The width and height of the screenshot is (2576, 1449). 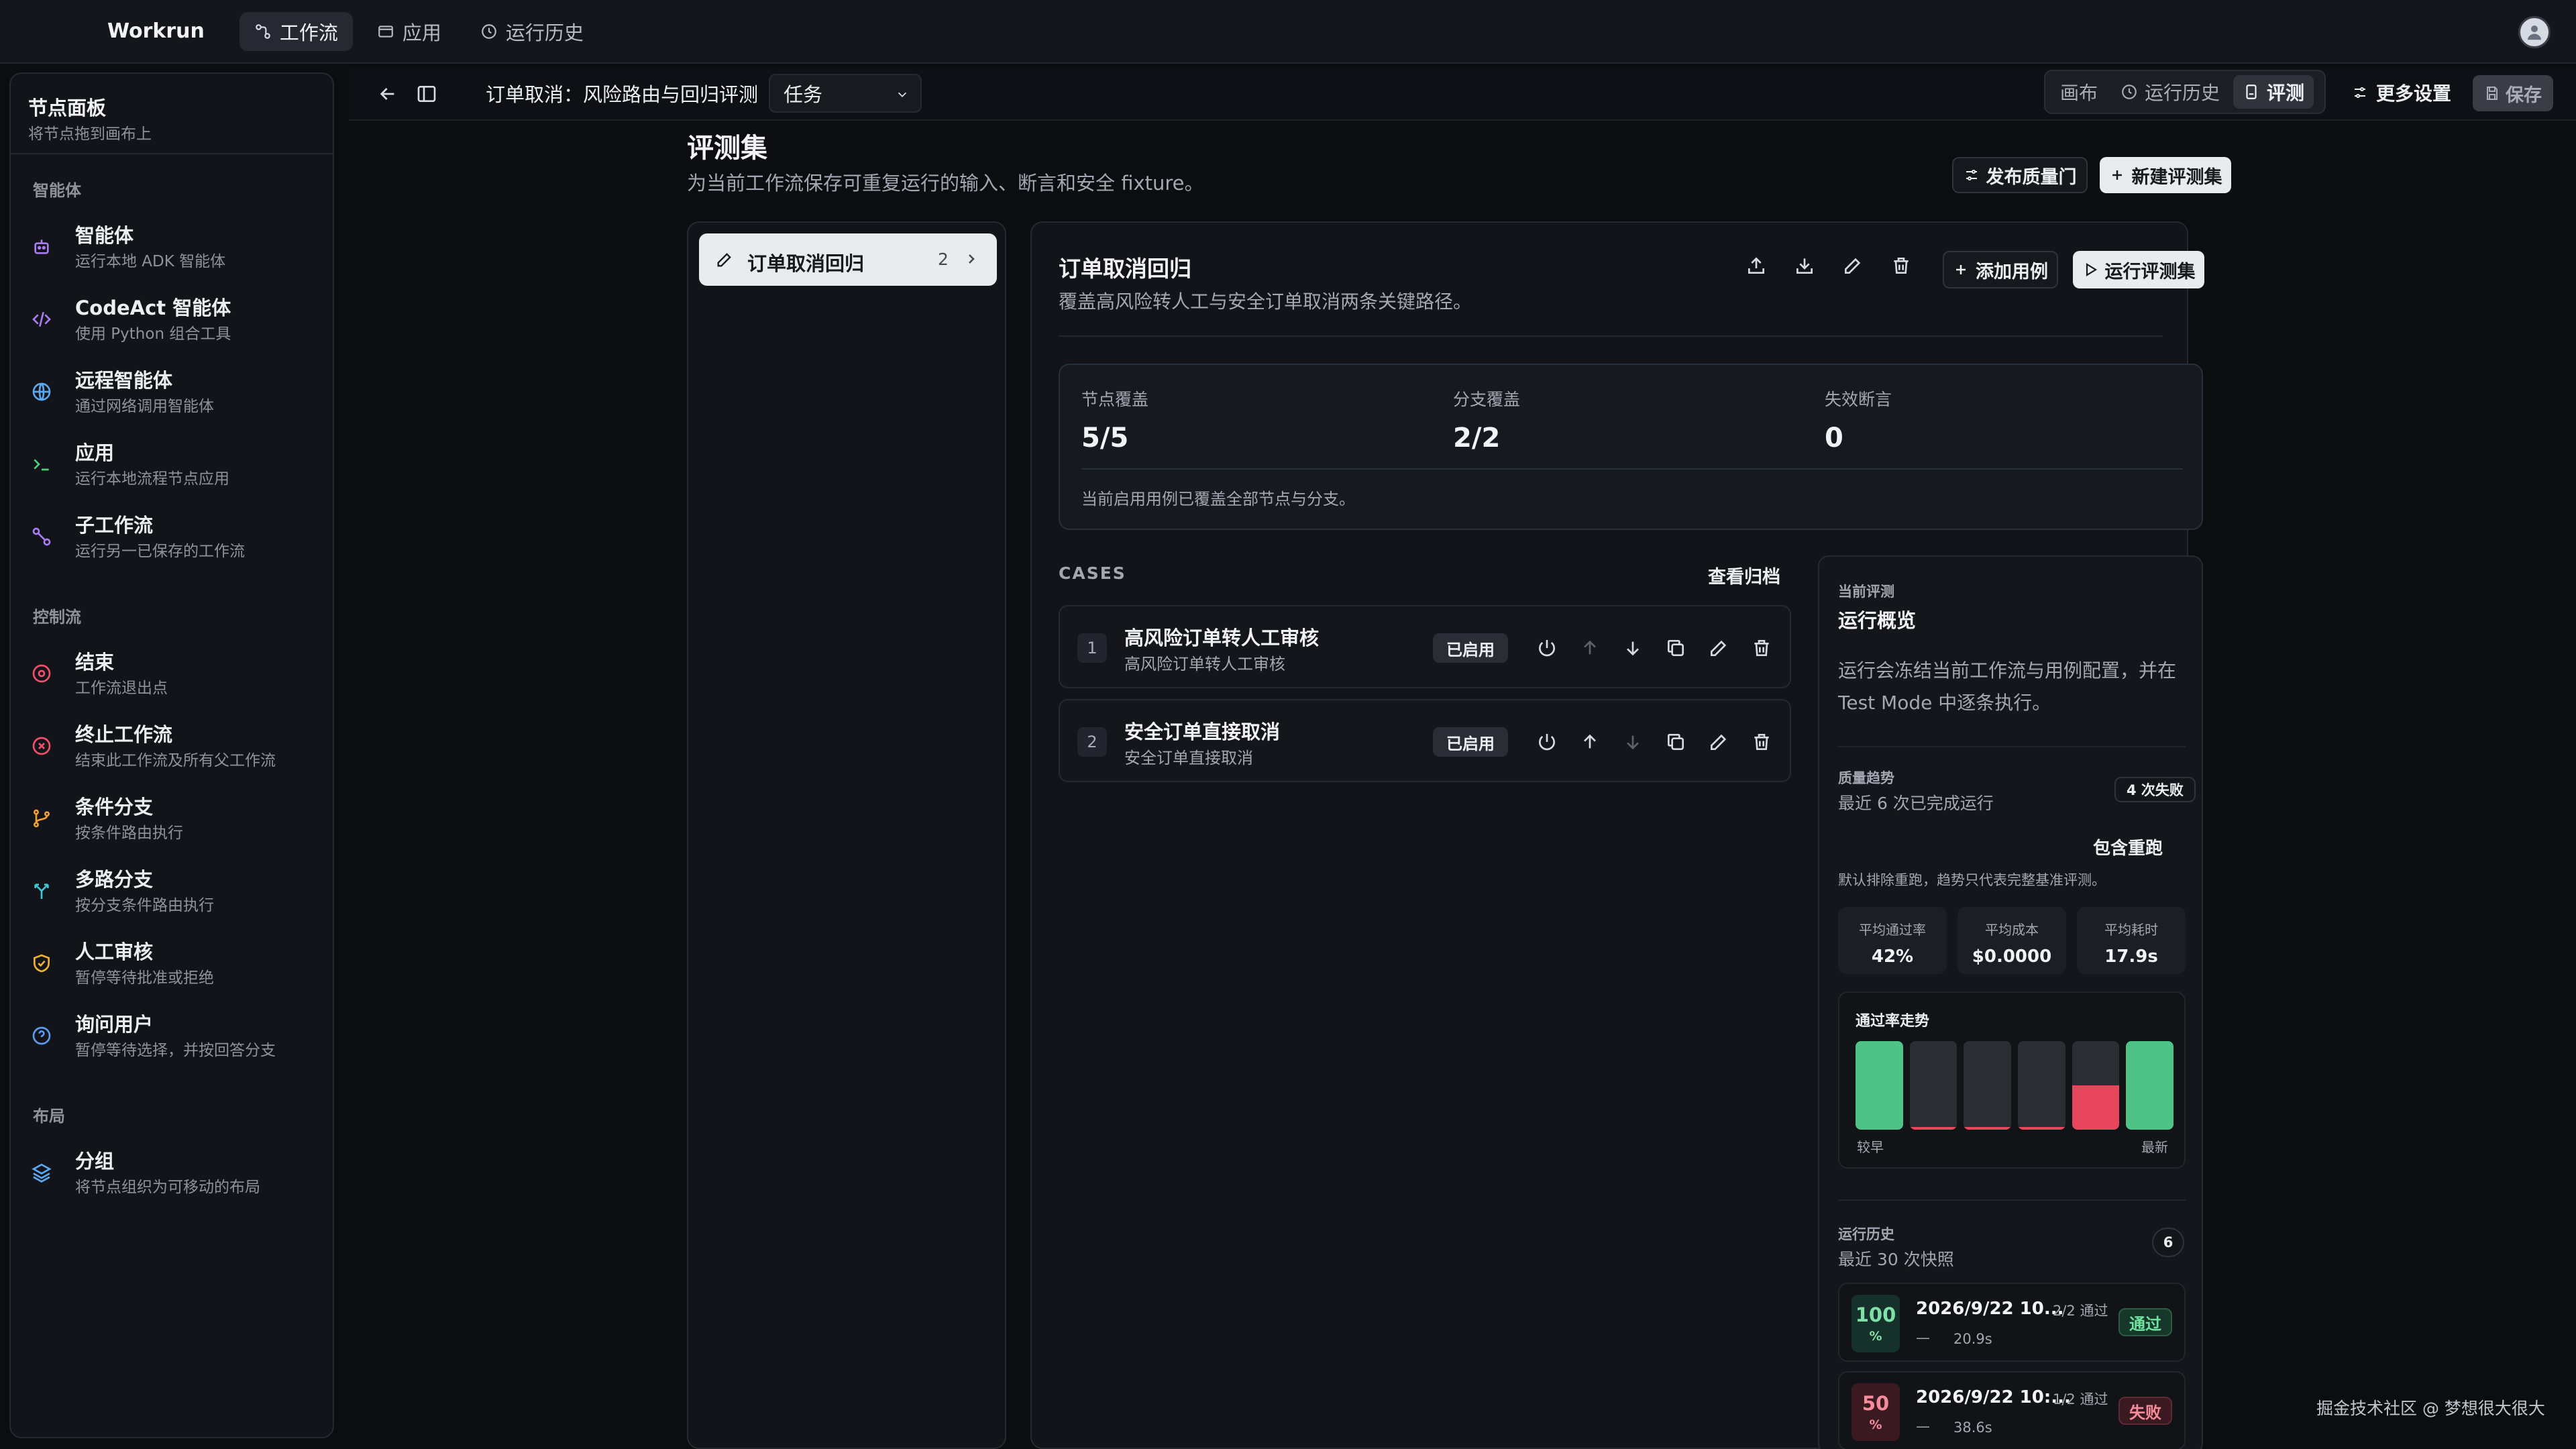 What do you see at coordinates (2079, 92) in the screenshot?
I see `view-canvas: 画布` at bounding box center [2079, 92].